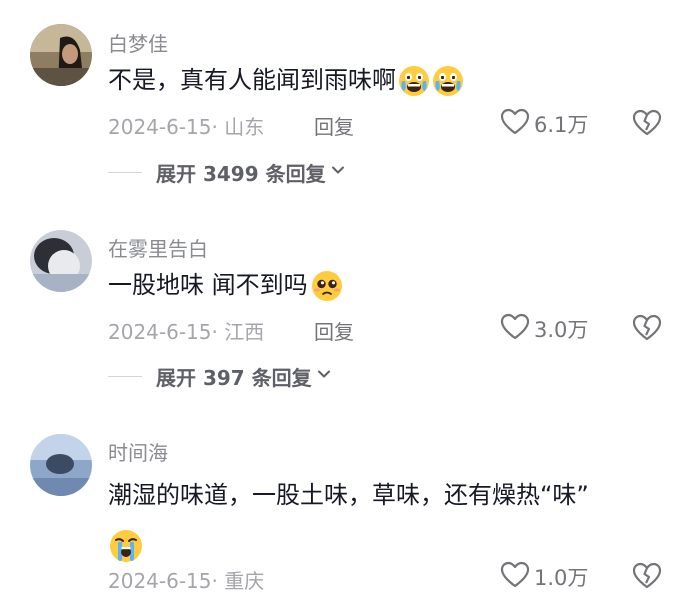 The image size is (690, 601). Describe the element at coordinates (138, 451) in the screenshot. I see `comment-username: 时间海` at that location.